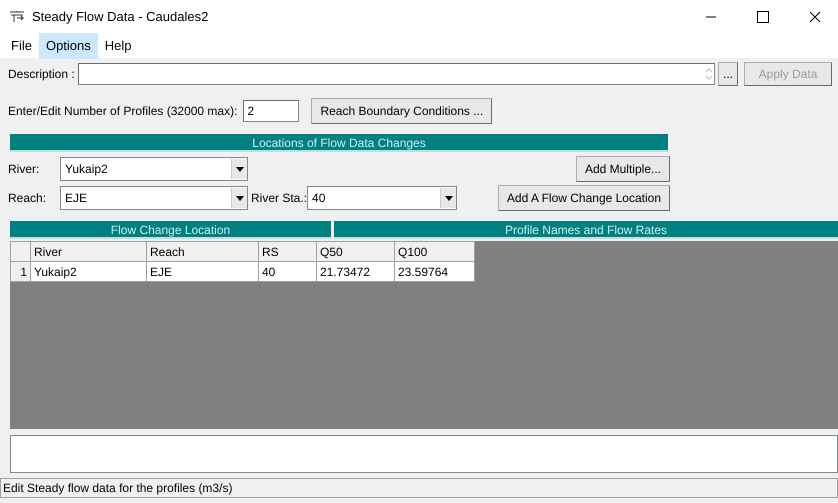  Describe the element at coordinates (763, 17) in the screenshot. I see `maximize-icon` at that location.